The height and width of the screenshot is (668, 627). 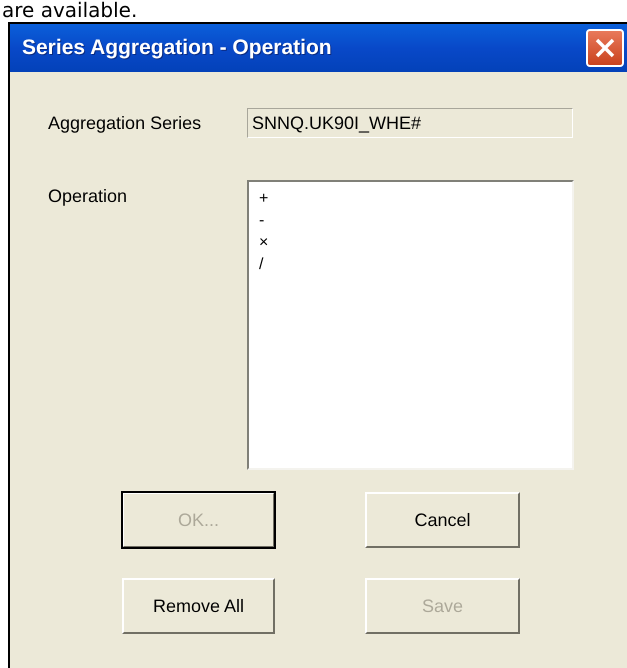 I want to click on close-icon, so click(x=605, y=48).